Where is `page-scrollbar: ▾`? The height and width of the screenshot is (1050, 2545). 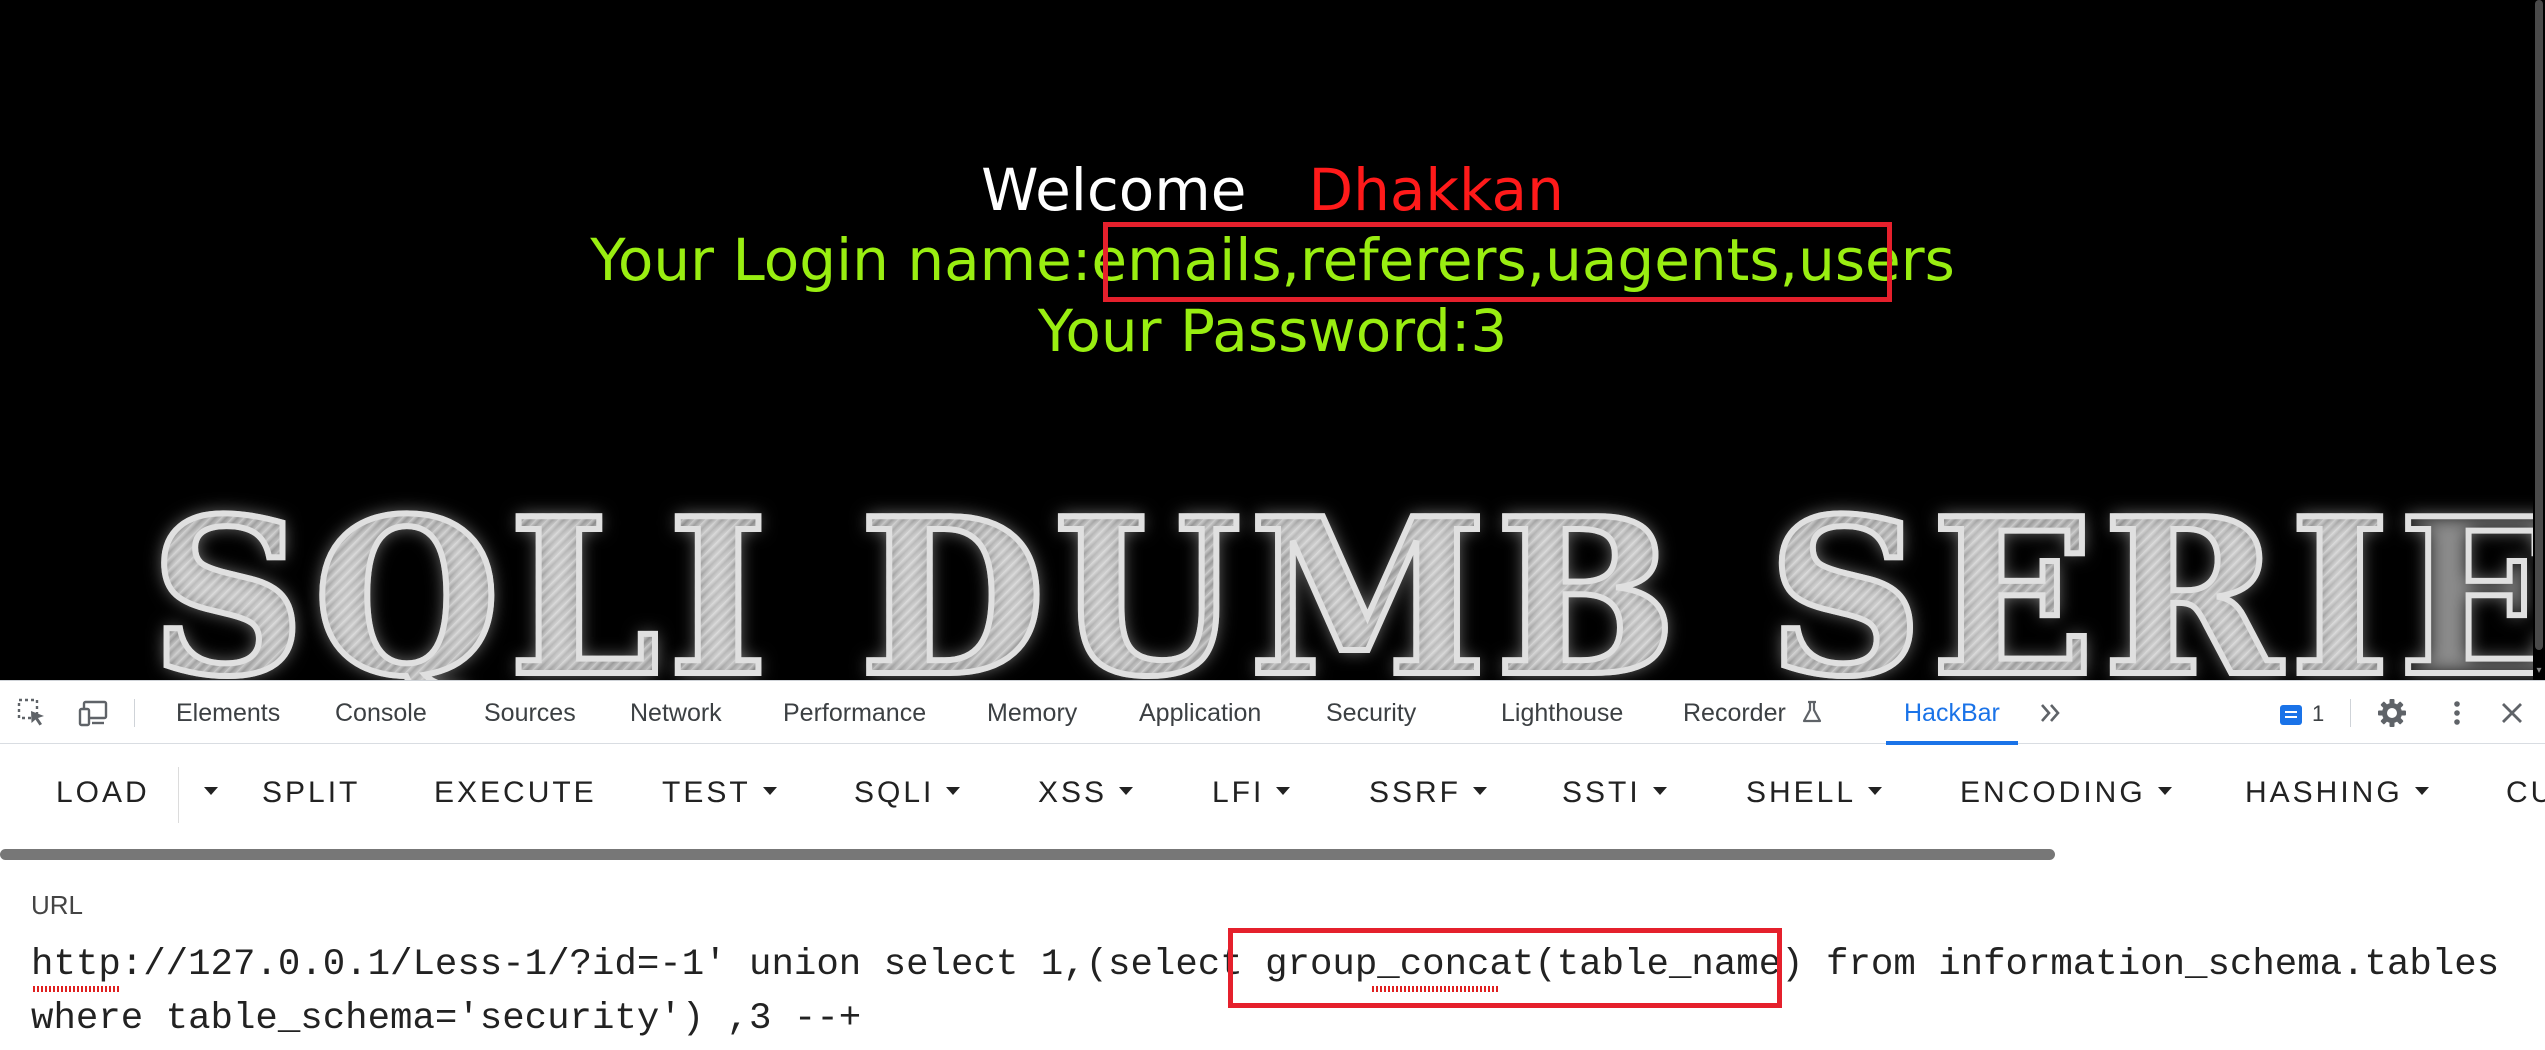 page-scrollbar: ▾ is located at coordinates (2539, 340).